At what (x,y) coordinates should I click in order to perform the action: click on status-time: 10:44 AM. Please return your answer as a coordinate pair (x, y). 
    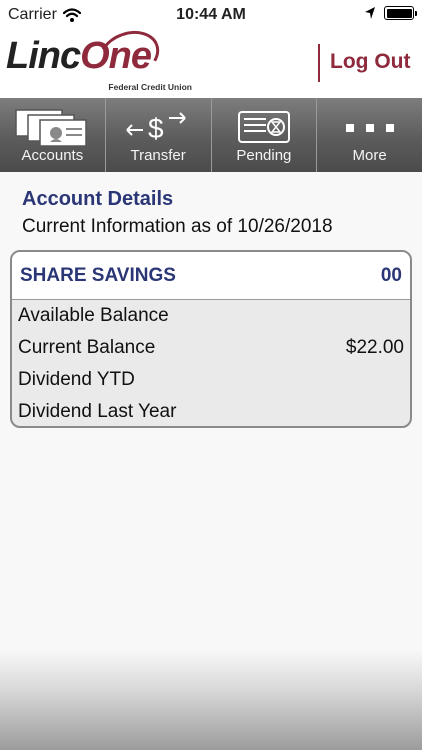
    Looking at the image, I should click on (211, 14).